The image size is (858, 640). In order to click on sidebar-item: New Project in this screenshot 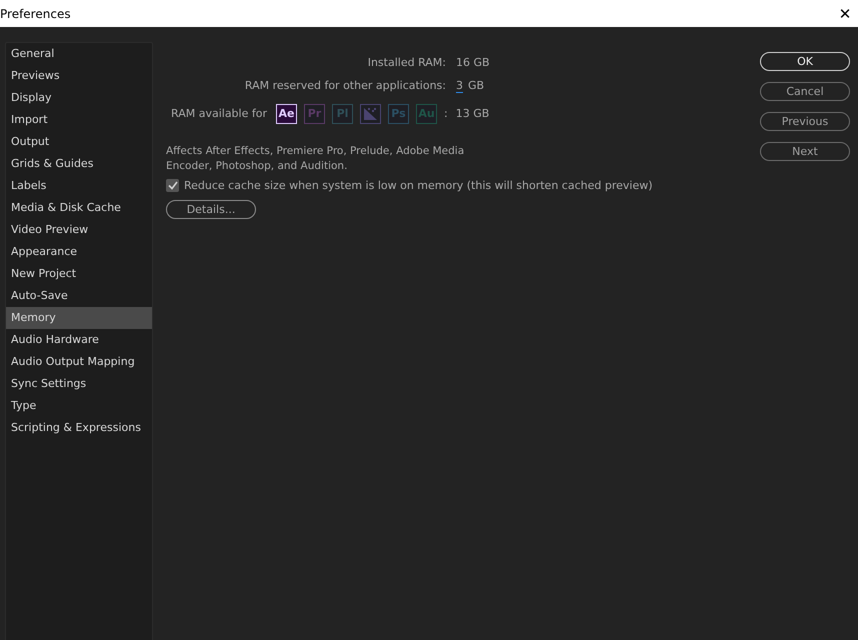, I will do `click(79, 274)`.